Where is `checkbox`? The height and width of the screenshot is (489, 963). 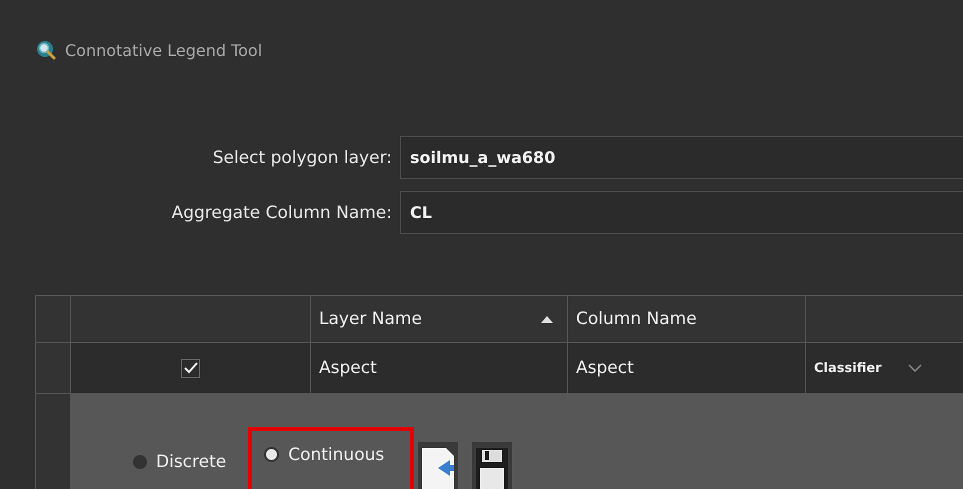 checkbox is located at coordinates (190, 368).